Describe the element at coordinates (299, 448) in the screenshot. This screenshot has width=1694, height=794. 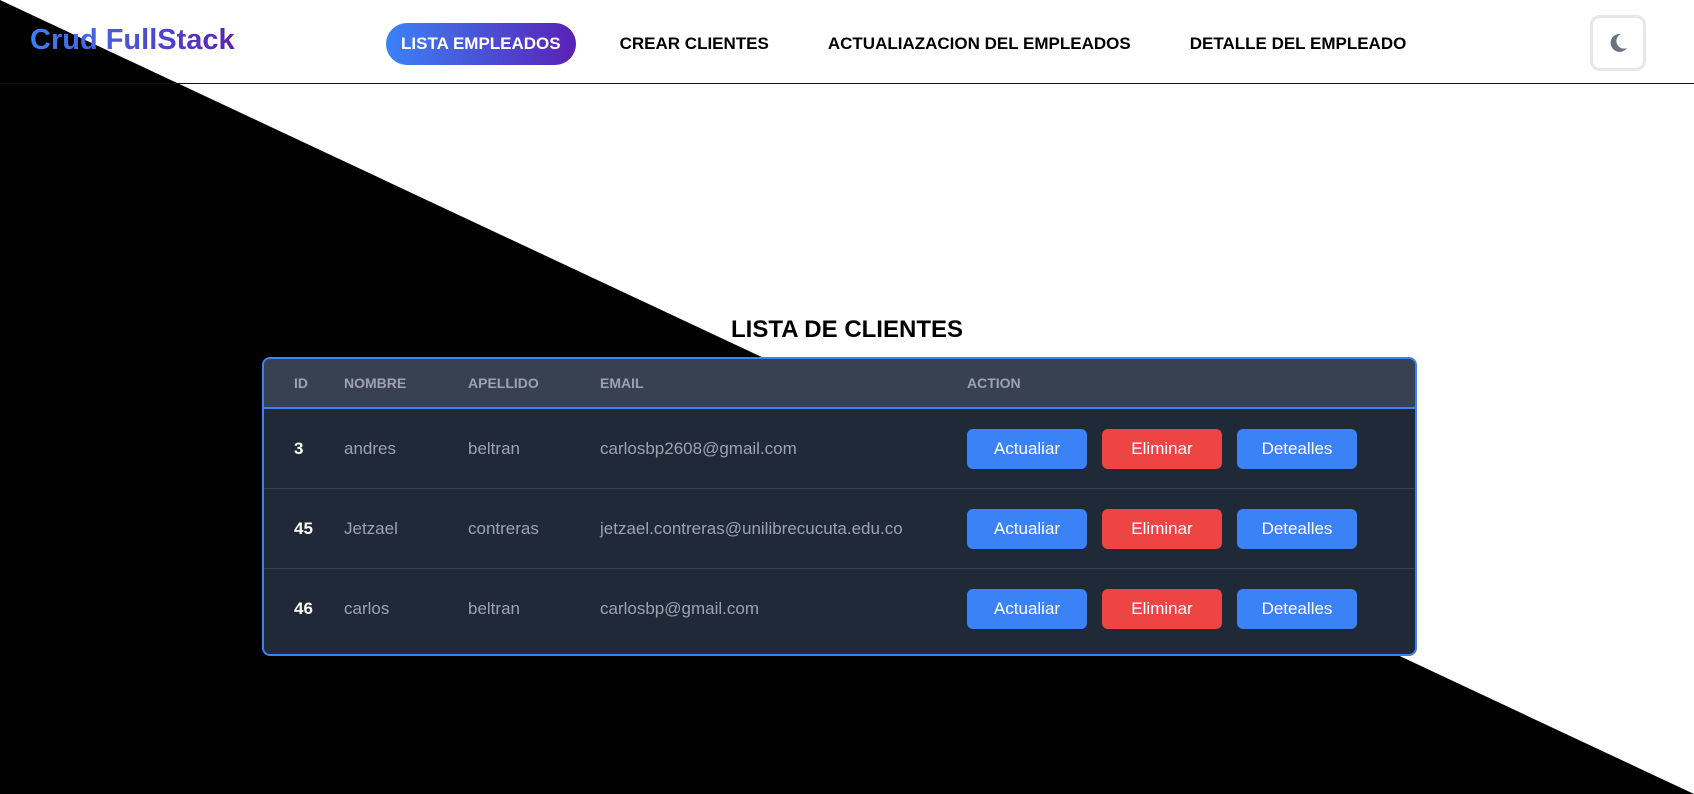
I see `cell-id: 3` at that location.